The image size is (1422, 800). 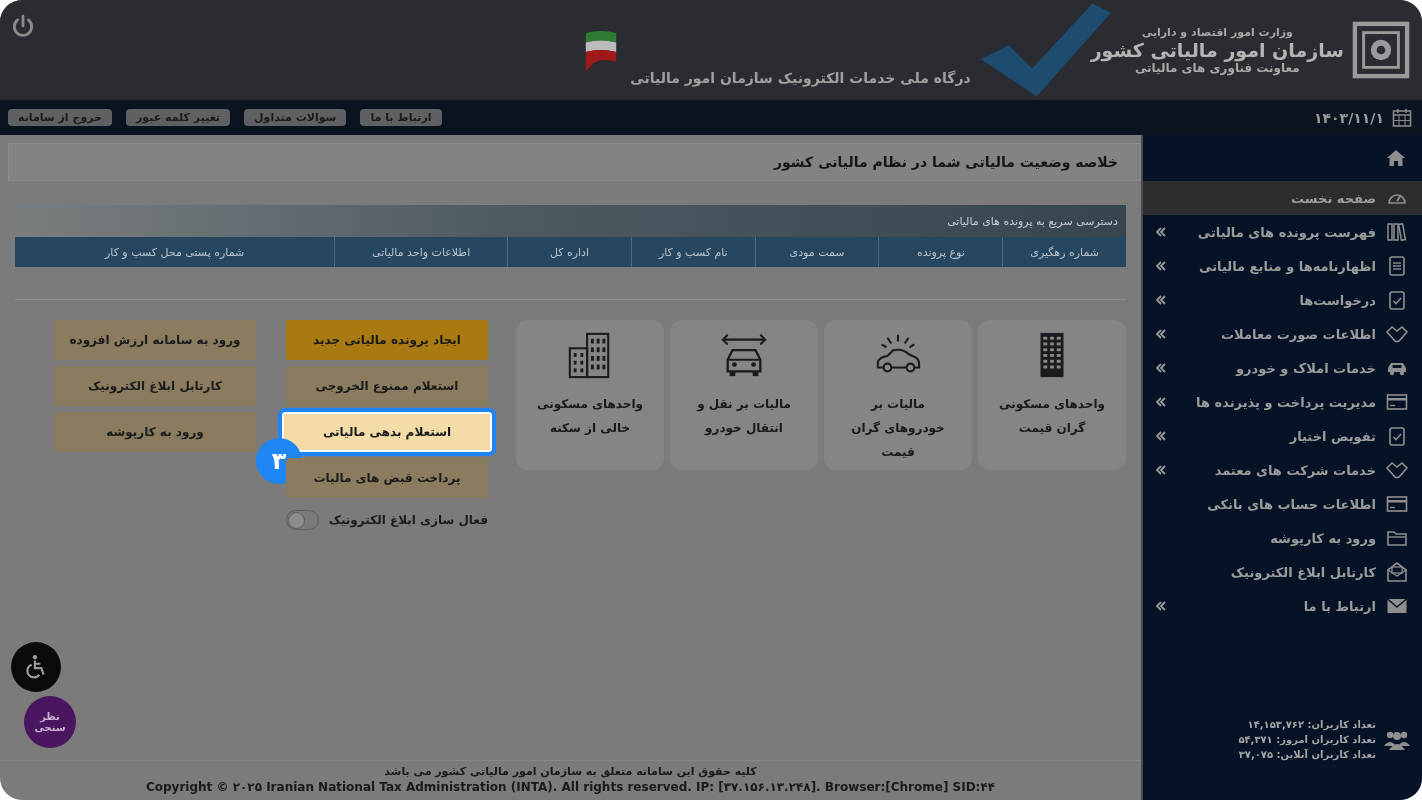 What do you see at coordinates (1282, 402) in the screenshot?
I see `sidebar-item: مدیریت پرداخت و پذیرنده ها` at bounding box center [1282, 402].